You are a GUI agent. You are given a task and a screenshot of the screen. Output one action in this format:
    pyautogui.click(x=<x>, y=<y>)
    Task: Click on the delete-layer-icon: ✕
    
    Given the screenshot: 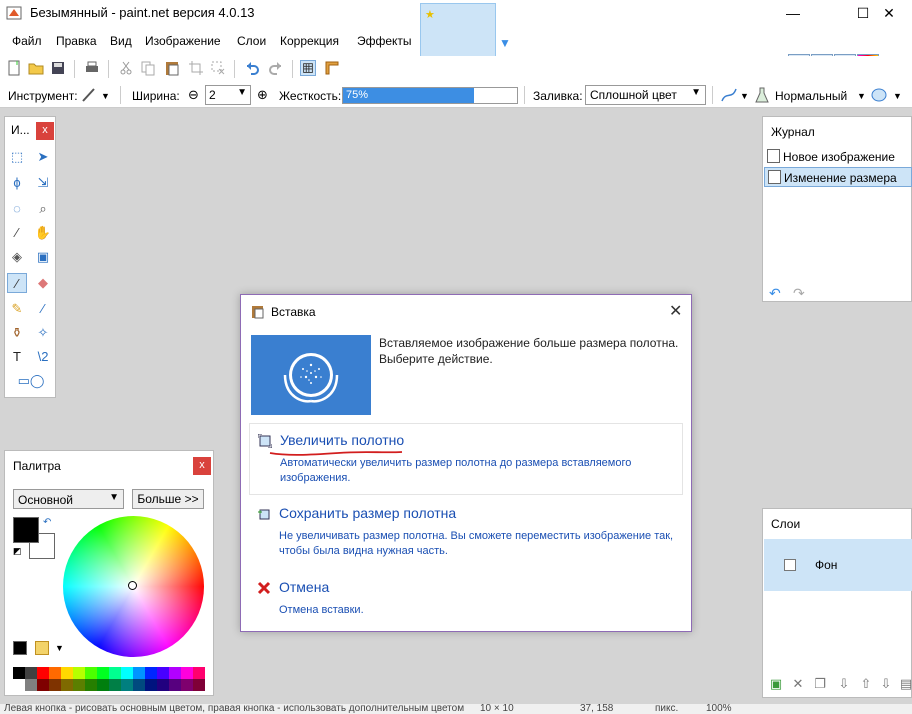 What is the action you would take?
    pyautogui.click(x=798, y=684)
    